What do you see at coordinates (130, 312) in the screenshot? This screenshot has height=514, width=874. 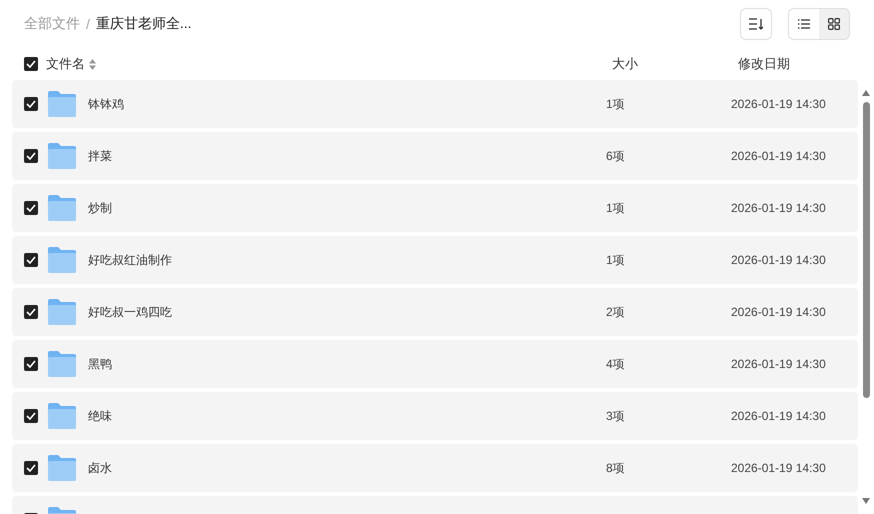 I see `file-name: 好吃叔一鸡四吃` at bounding box center [130, 312].